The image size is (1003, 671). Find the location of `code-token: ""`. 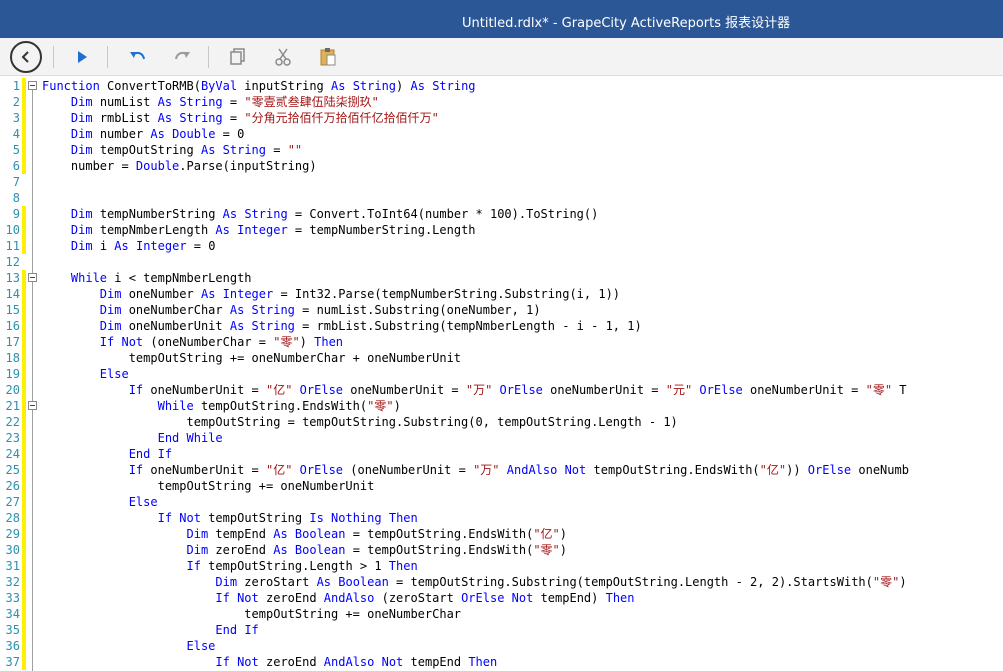

code-token: "" is located at coordinates (295, 150).